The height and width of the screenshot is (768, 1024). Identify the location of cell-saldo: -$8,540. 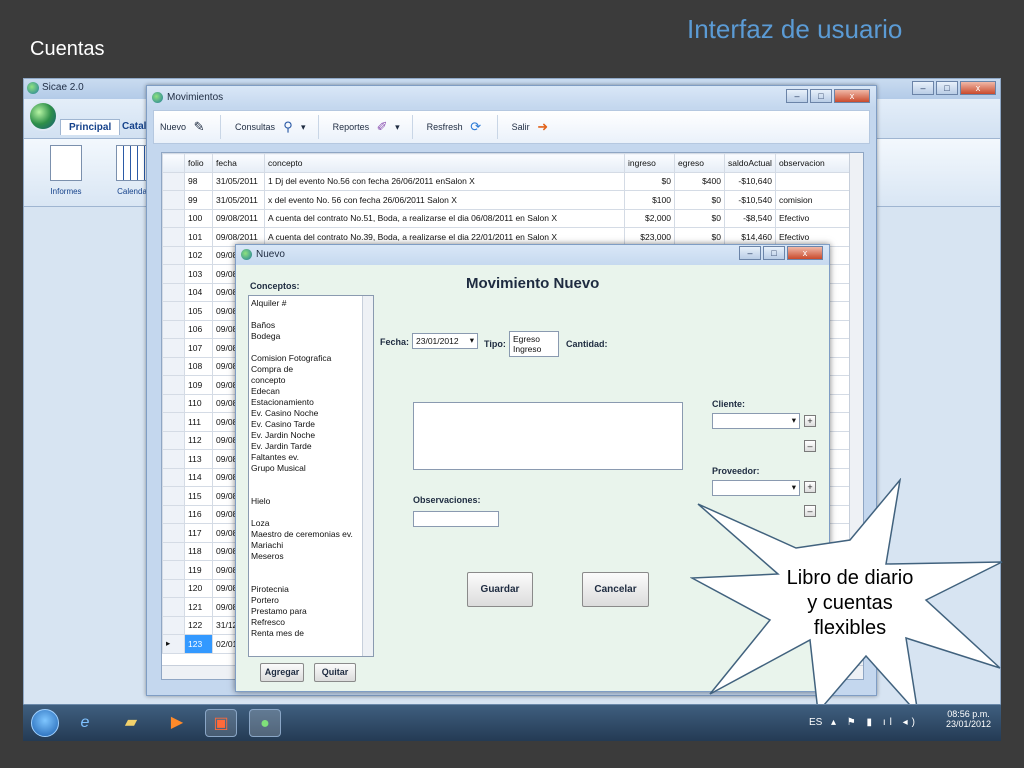
(750, 218).